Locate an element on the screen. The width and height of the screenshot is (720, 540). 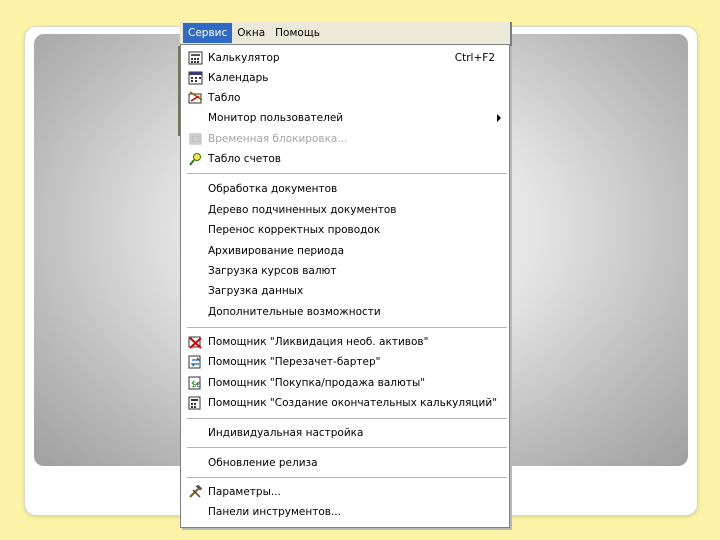
menu-item-label: Перенос корректных проводок is located at coordinates (294, 230).